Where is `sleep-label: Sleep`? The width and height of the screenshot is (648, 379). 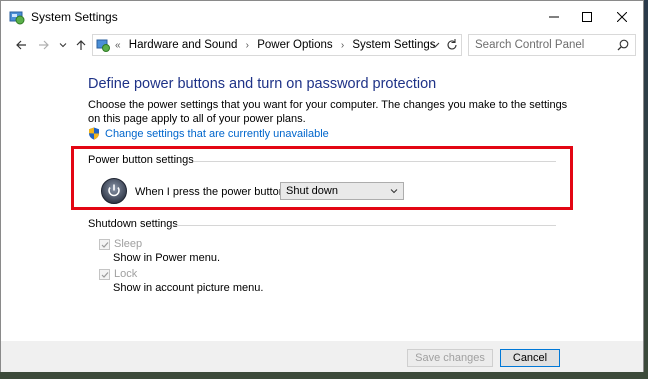
sleep-label: Sleep is located at coordinates (128, 244).